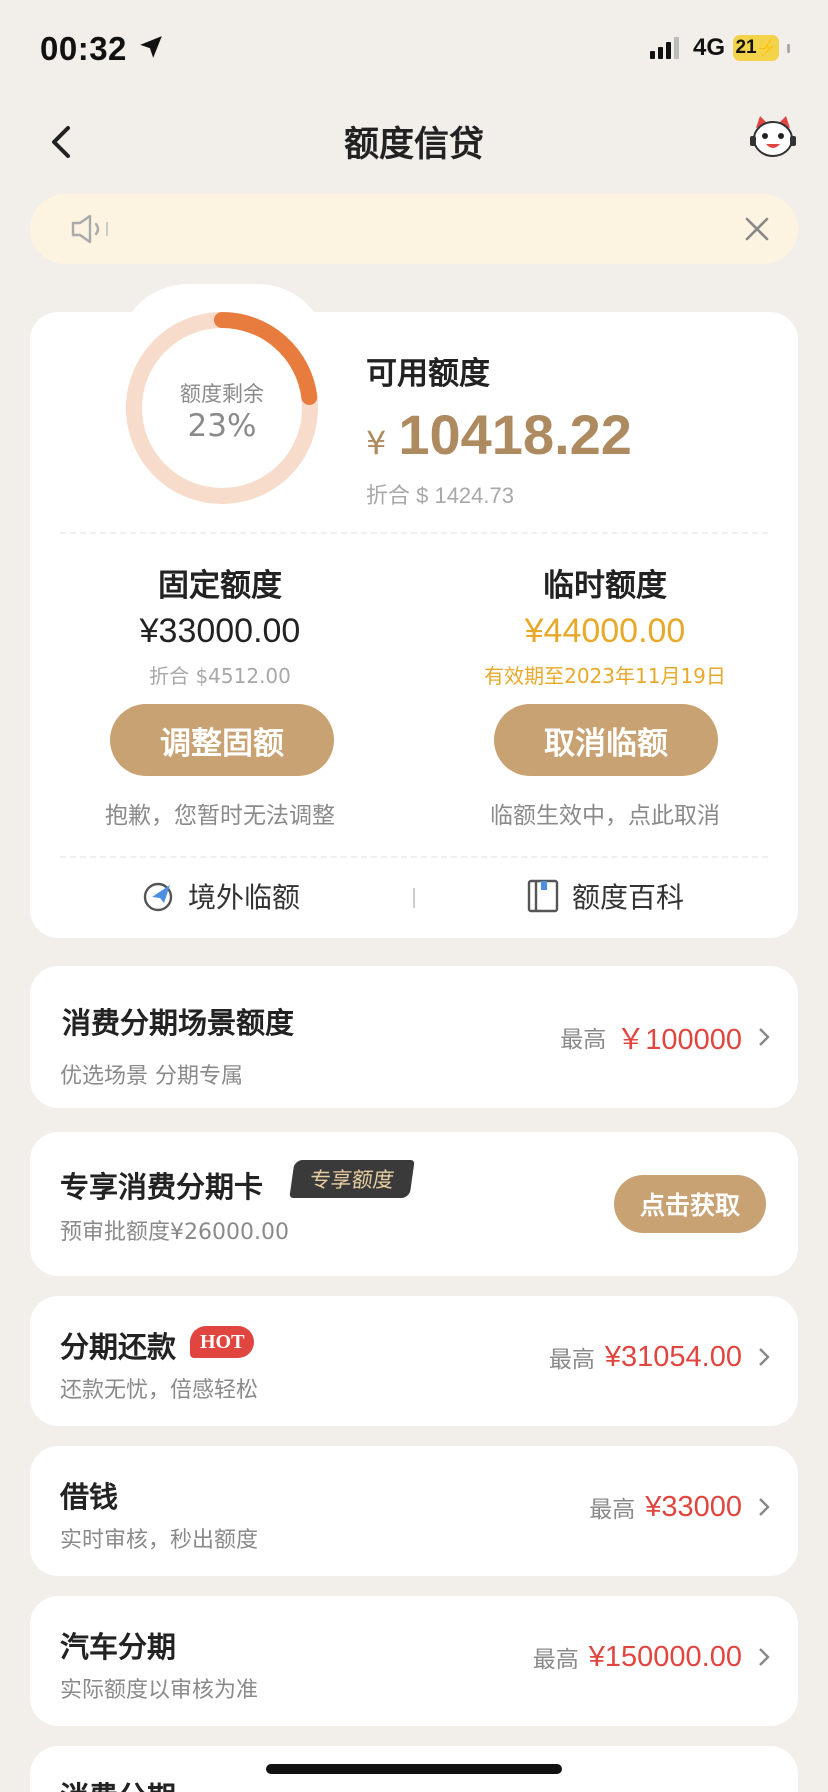 The width and height of the screenshot is (828, 1792). I want to click on car-max: 最高 ¥150000.00, so click(651, 1657).